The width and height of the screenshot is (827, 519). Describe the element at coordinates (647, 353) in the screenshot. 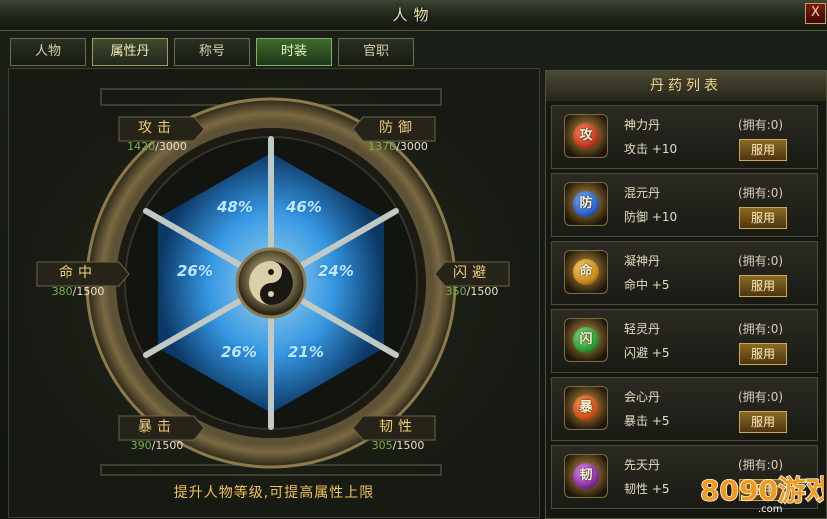

I see `pill-stat-bonus: 闪避 +5` at that location.